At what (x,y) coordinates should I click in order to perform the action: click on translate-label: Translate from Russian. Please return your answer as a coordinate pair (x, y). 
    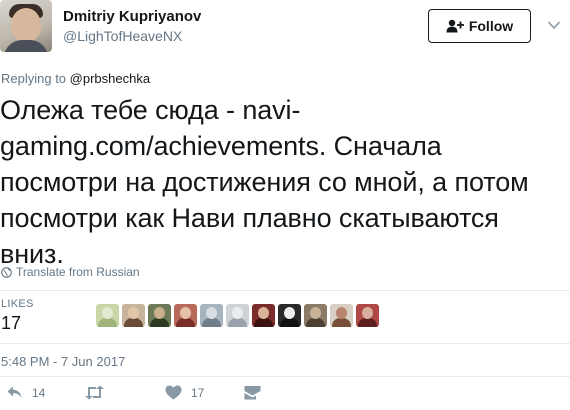
    Looking at the image, I should click on (78, 272).